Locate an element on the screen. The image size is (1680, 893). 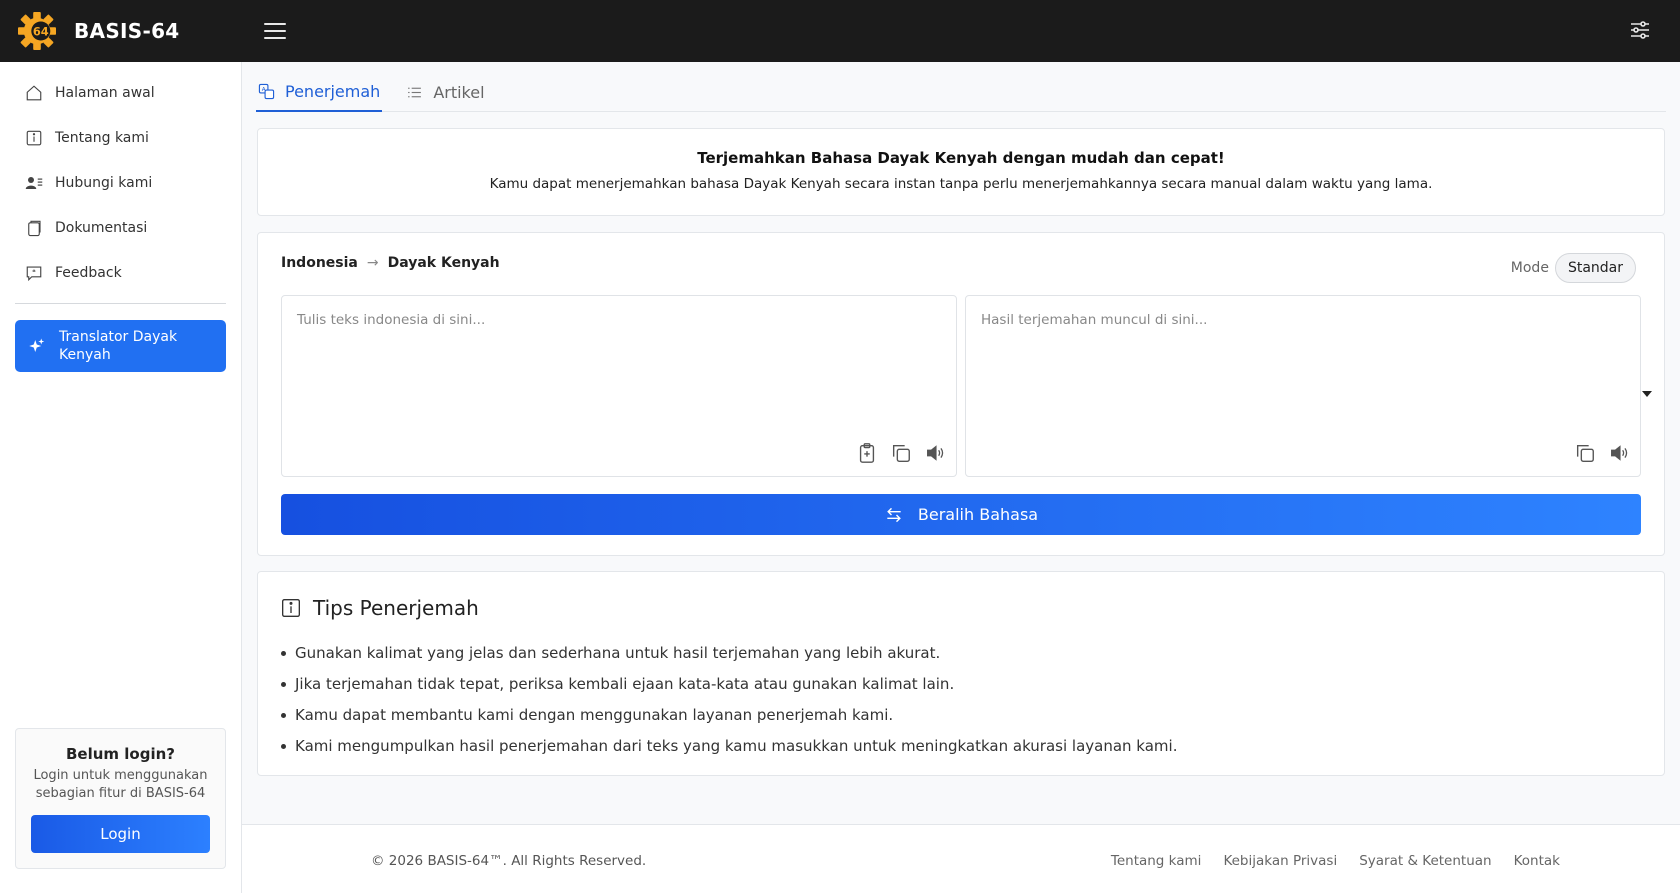
home-icon is located at coordinates (34, 92).